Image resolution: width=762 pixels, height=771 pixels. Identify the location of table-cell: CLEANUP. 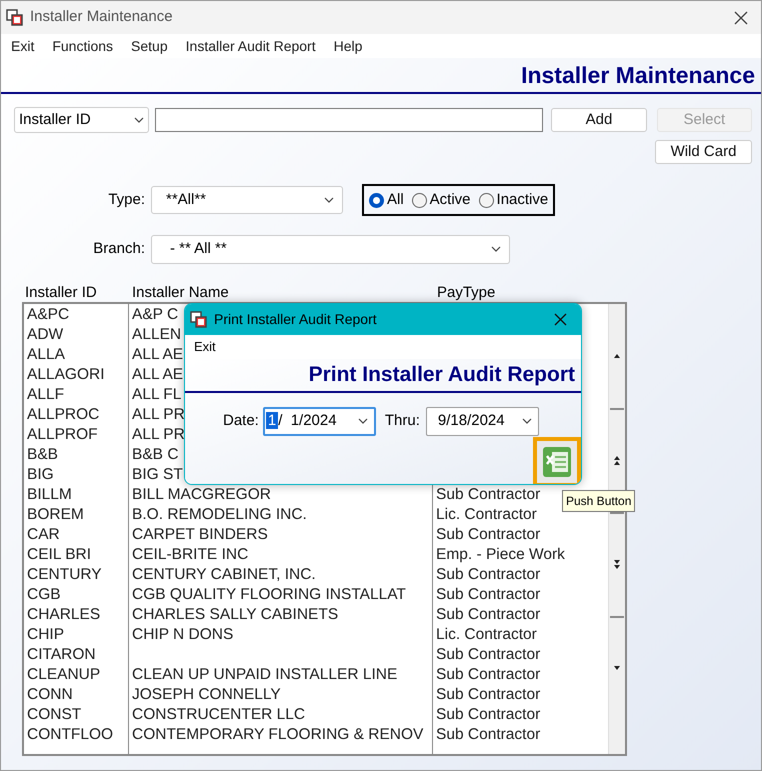
(63, 674).